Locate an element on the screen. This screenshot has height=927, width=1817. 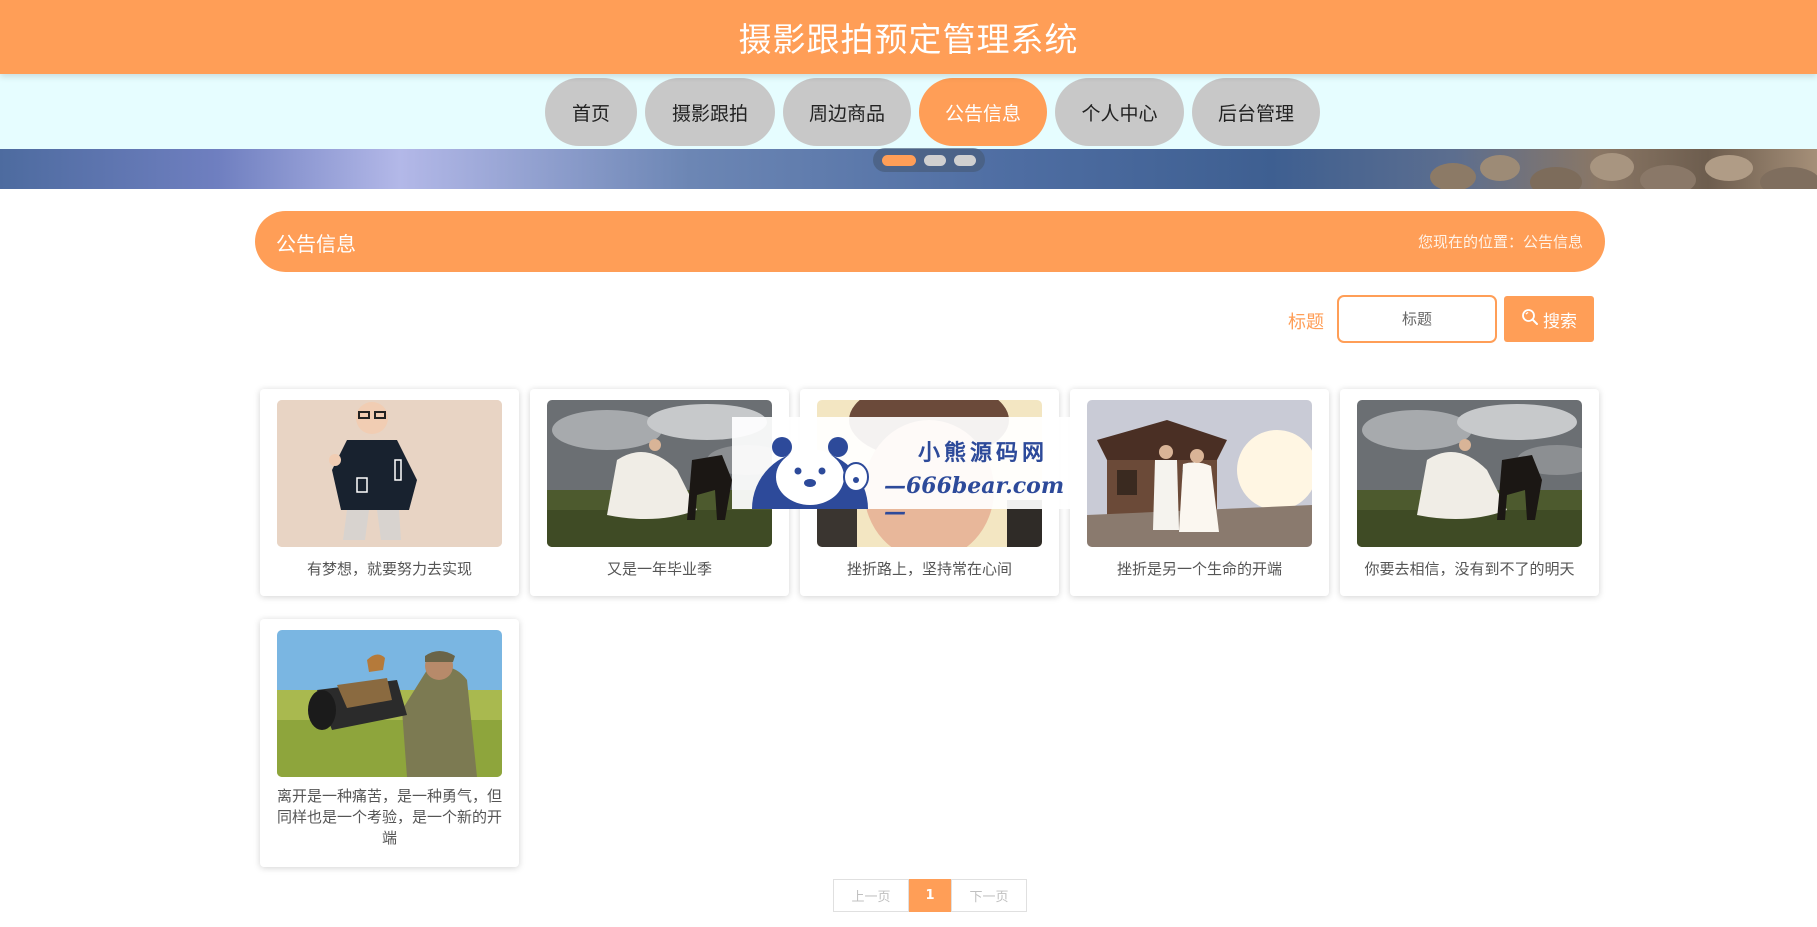
search-icon is located at coordinates (1530, 319).